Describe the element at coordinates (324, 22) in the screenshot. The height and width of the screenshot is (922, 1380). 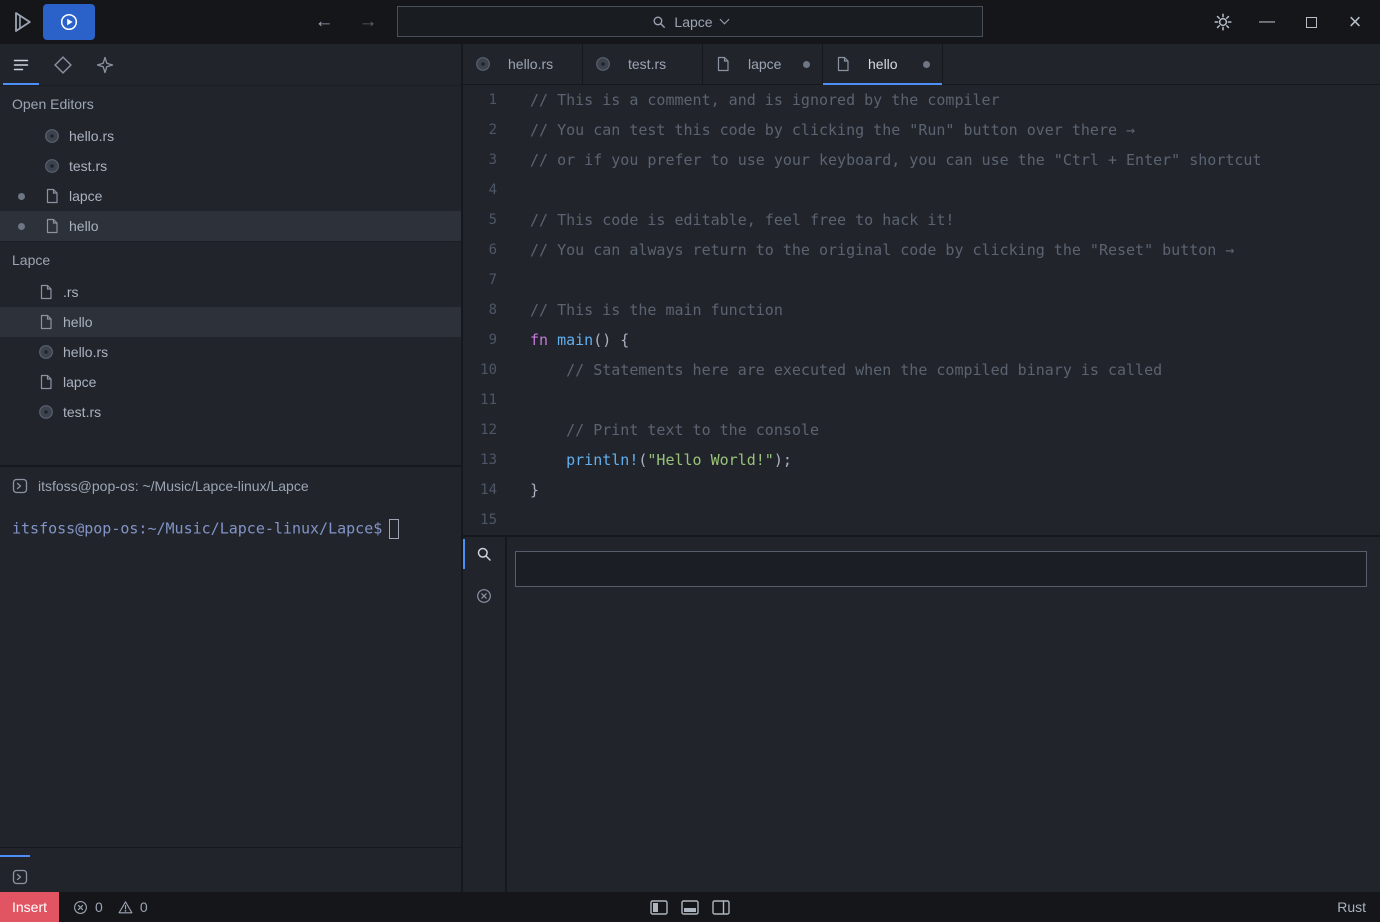
I see `back-button: ←` at that location.